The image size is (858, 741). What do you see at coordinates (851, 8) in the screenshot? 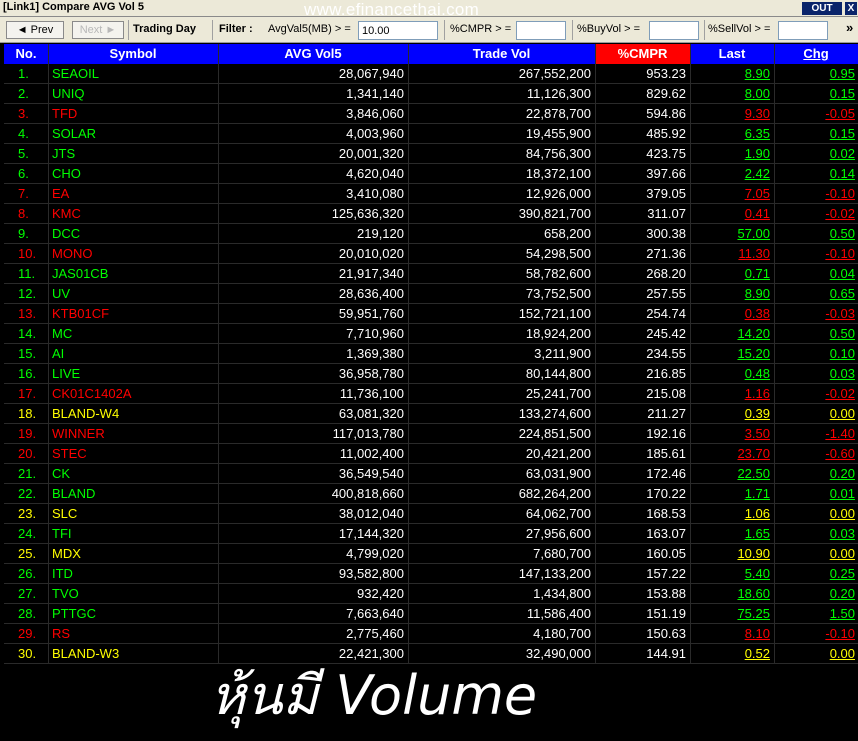
I see `close-button: X` at bounding box center [851, 8].